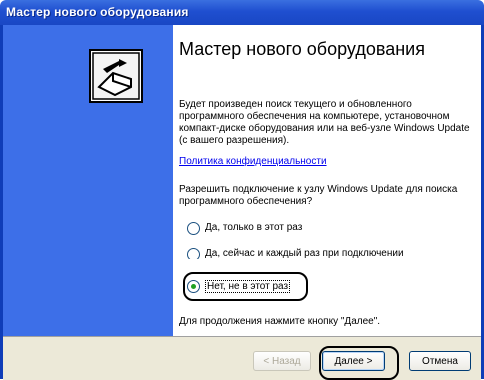 This screenshot has height=380, width=484. What do you see at coordinates (242, 12) in the screenshot?
I see `title-bar: Мастер нового оборудования` at bounding box center [242, 12].